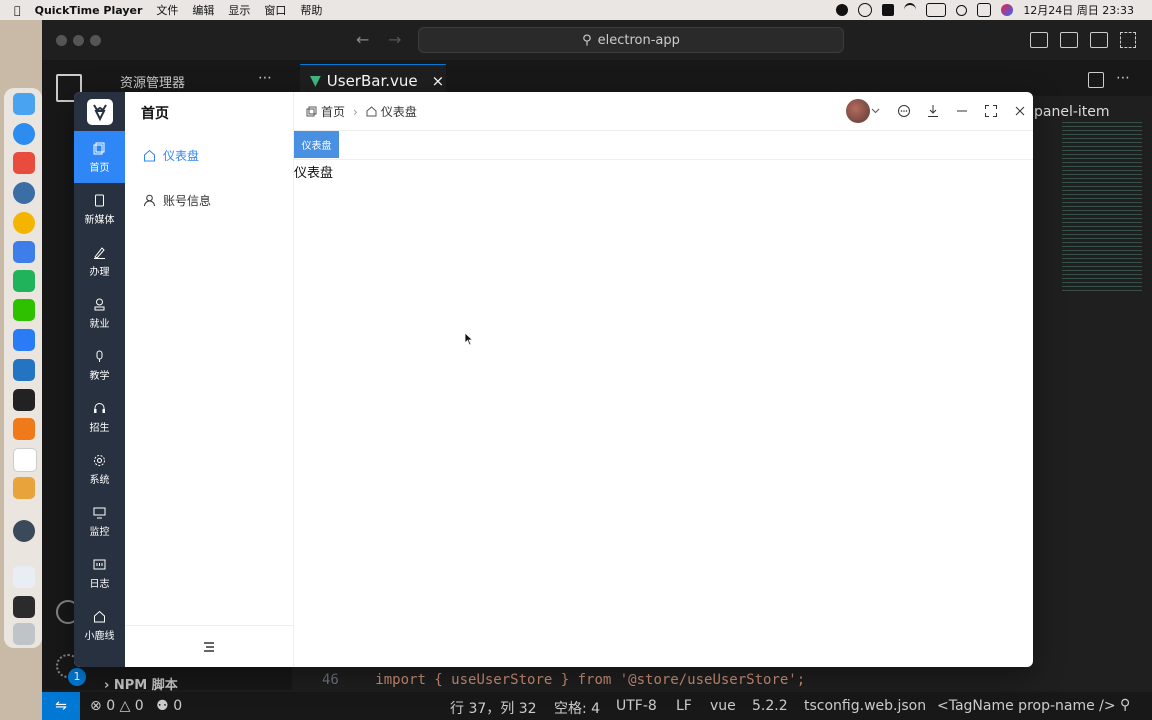  Describe the element at coordinates (99, 157) in the screenshot. I see `nav-item-home: 首页` at that location.